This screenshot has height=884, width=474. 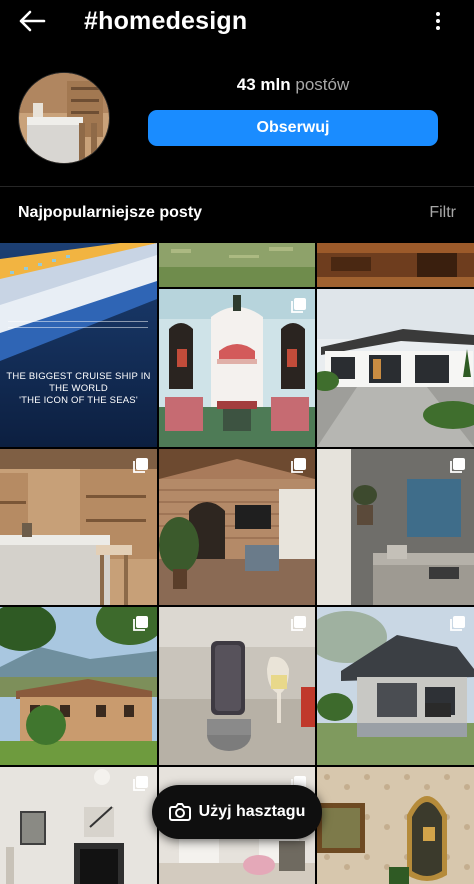 I want to click on page-title: #homedesign, so click(x=166, y=21).